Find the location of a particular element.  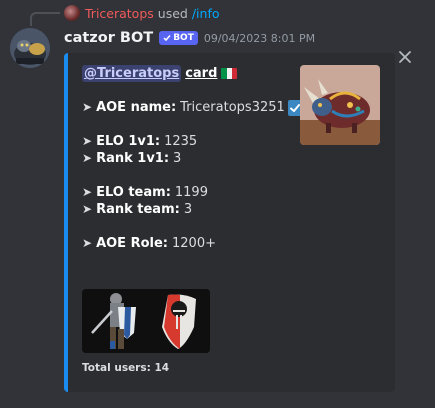

embed-image is located at coordinates (146, 321).